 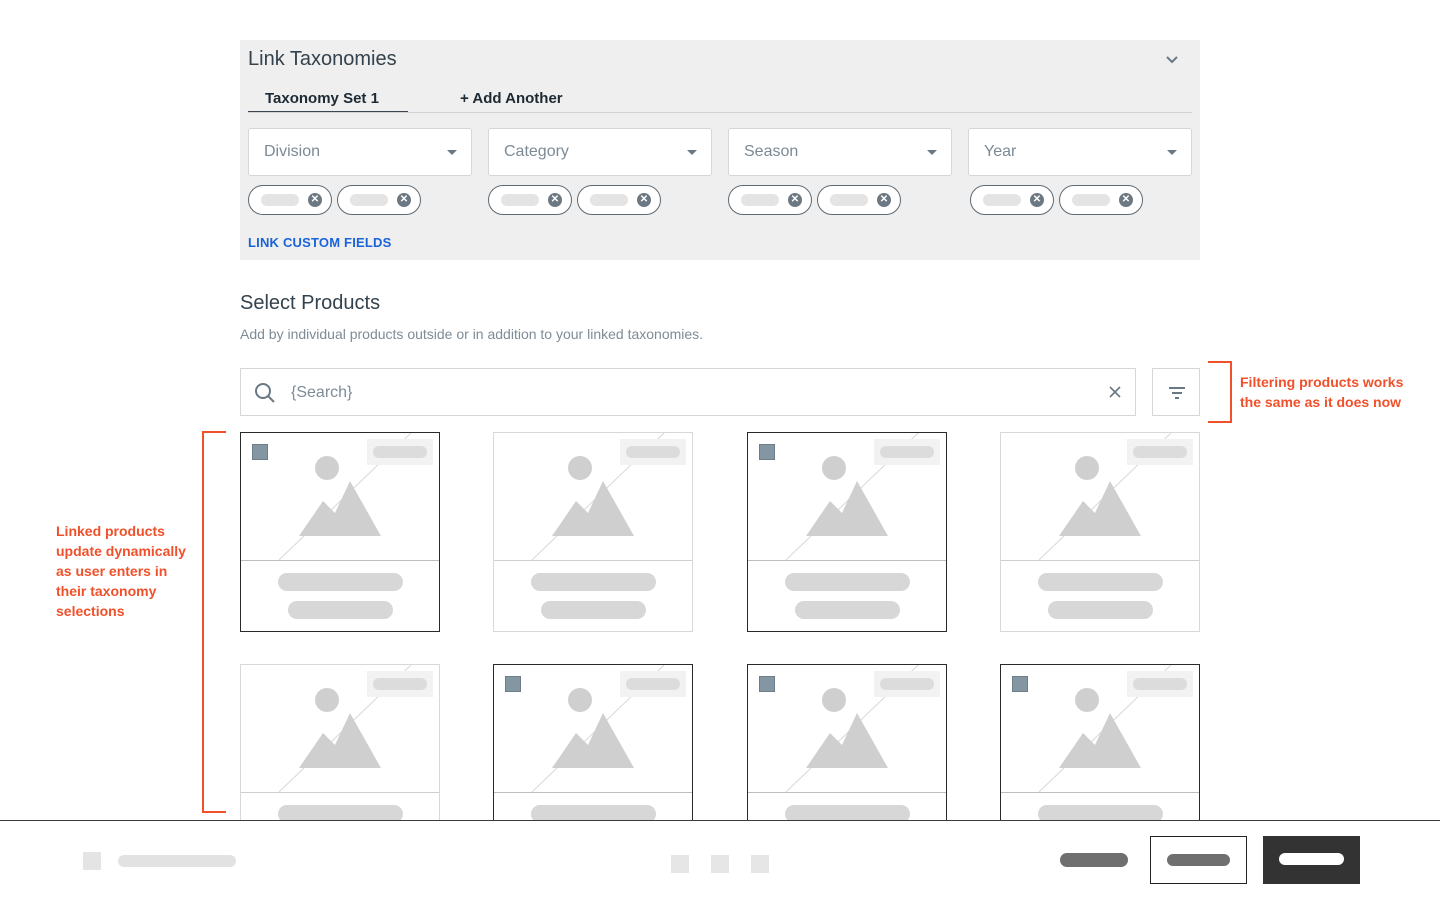 I want to click on tab-divider, so click(x=720, y=112).